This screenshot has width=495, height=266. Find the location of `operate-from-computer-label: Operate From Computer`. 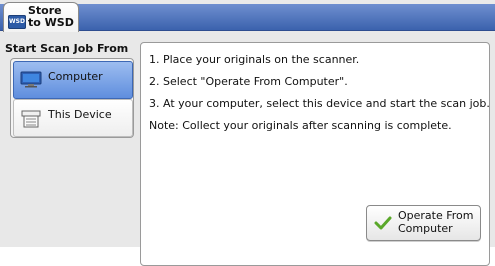

operate-from-computer-label: Operate From Computer is located at coordinates (436, 222).